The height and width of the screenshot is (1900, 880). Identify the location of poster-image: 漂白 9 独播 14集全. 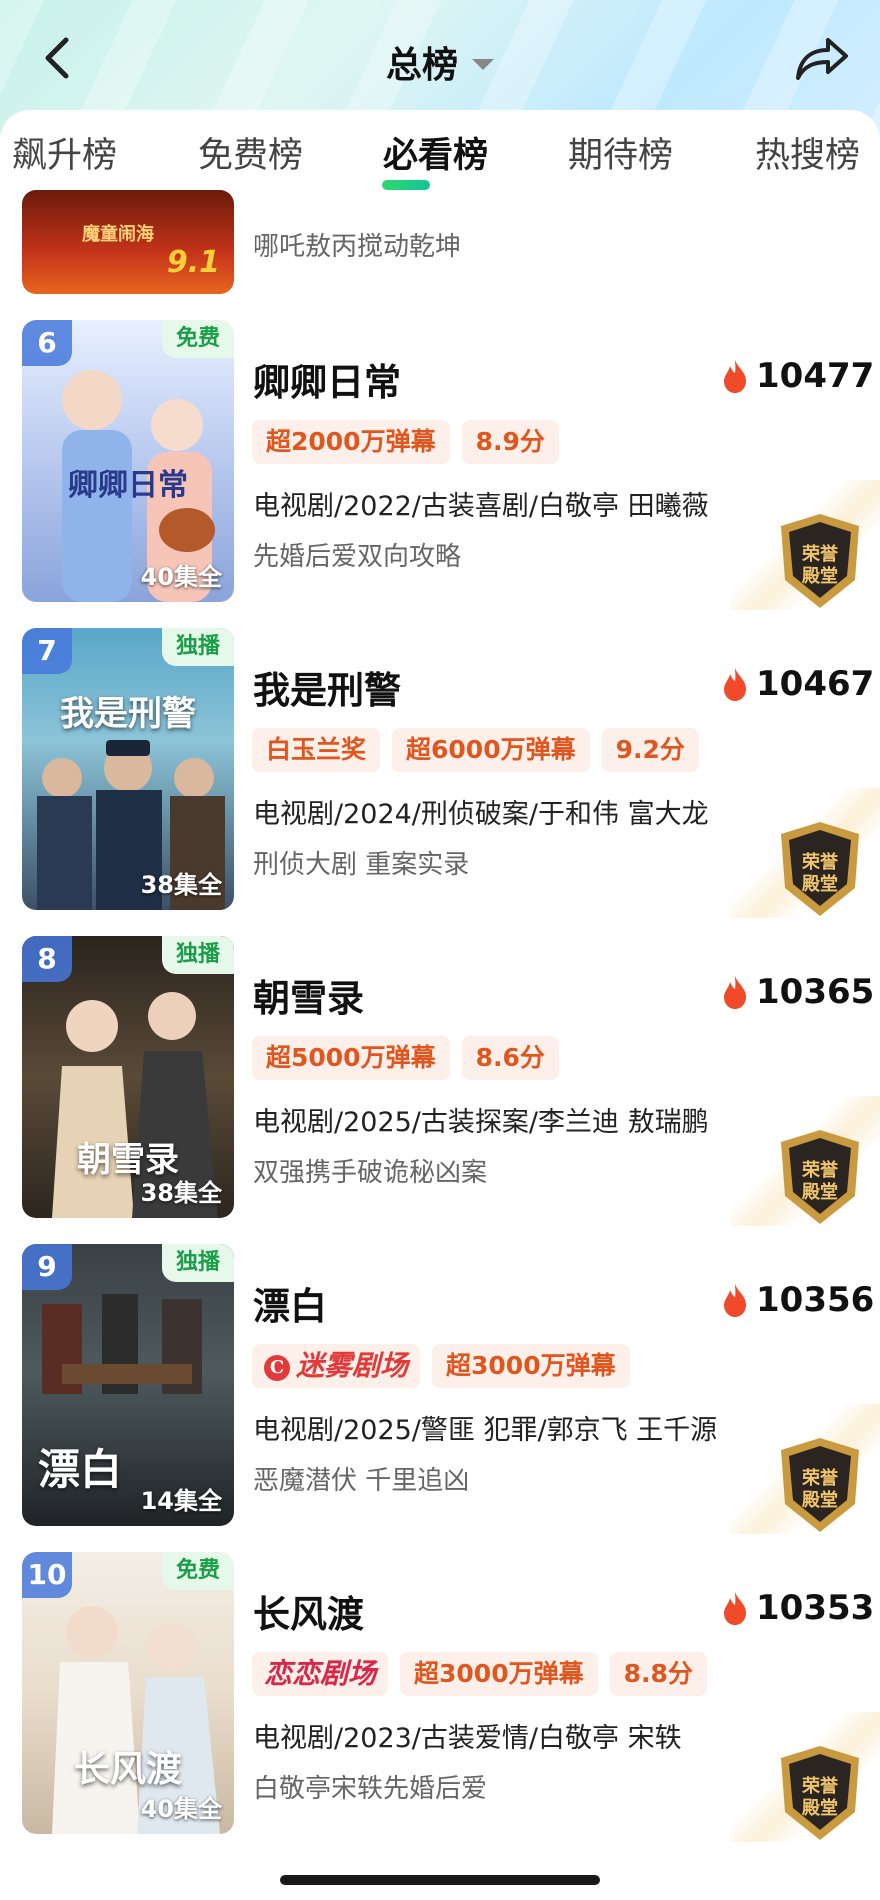
(128, 1385).